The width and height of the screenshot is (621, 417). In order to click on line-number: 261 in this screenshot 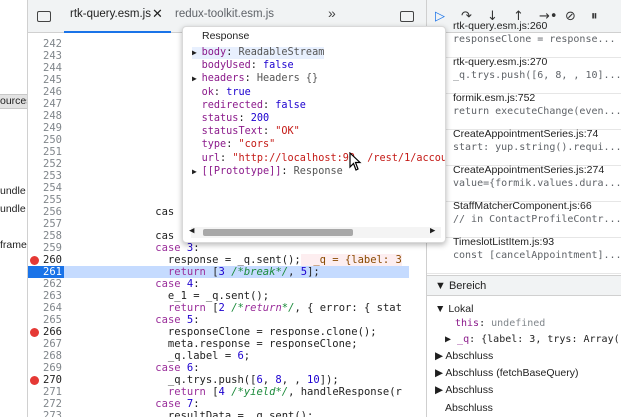, I will do `click(46, 272)`.